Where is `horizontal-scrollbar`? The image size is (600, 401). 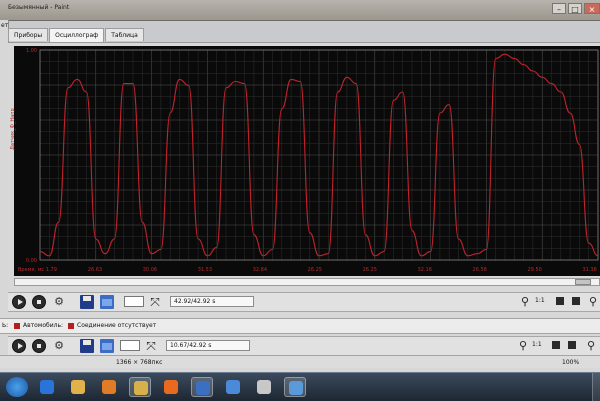 horizontal-scrollbar is located at coordinates (307, 282).